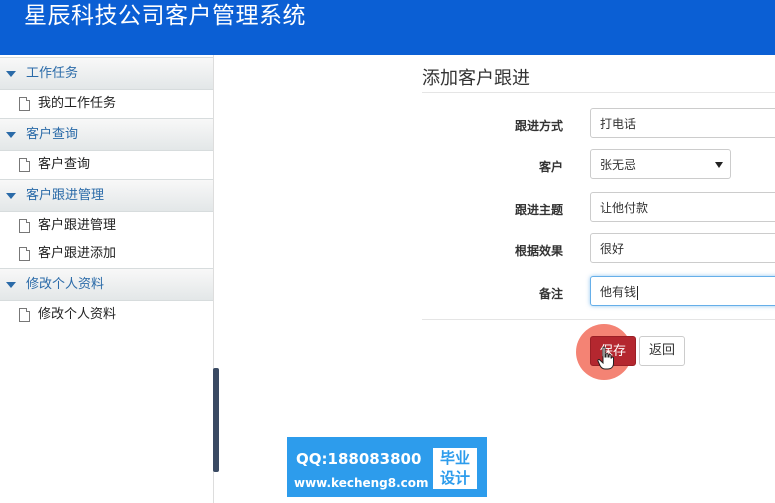  Describe the element at coordinates (538, 251) in the screenshot. I see `result-label: 根据效果` at that location.